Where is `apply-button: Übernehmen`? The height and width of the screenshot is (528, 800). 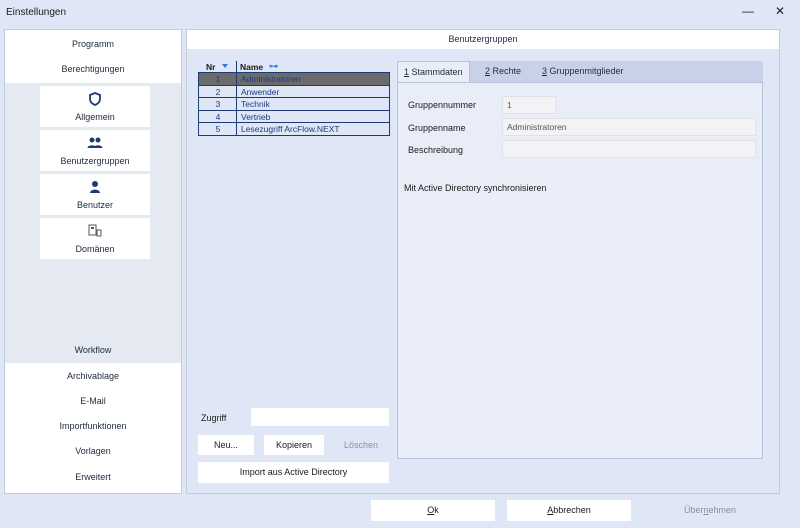 apply-button: Übernehmen is located at coordinates (710, 510).